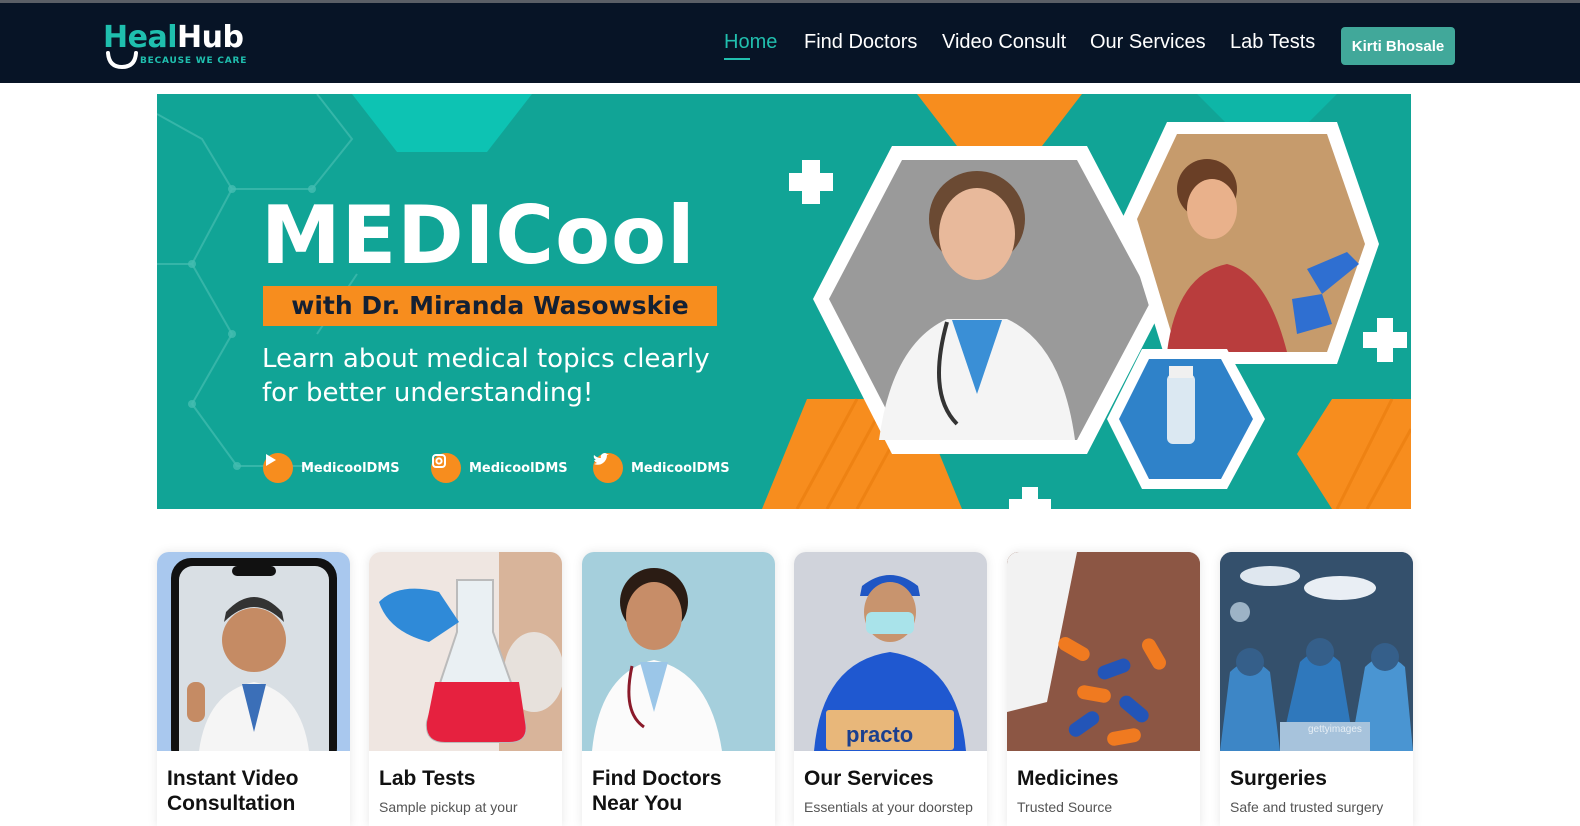 The width and height of the screenshot is (1580, 826). I want to click on logo-heal-text: Heal, so click(140, 37).